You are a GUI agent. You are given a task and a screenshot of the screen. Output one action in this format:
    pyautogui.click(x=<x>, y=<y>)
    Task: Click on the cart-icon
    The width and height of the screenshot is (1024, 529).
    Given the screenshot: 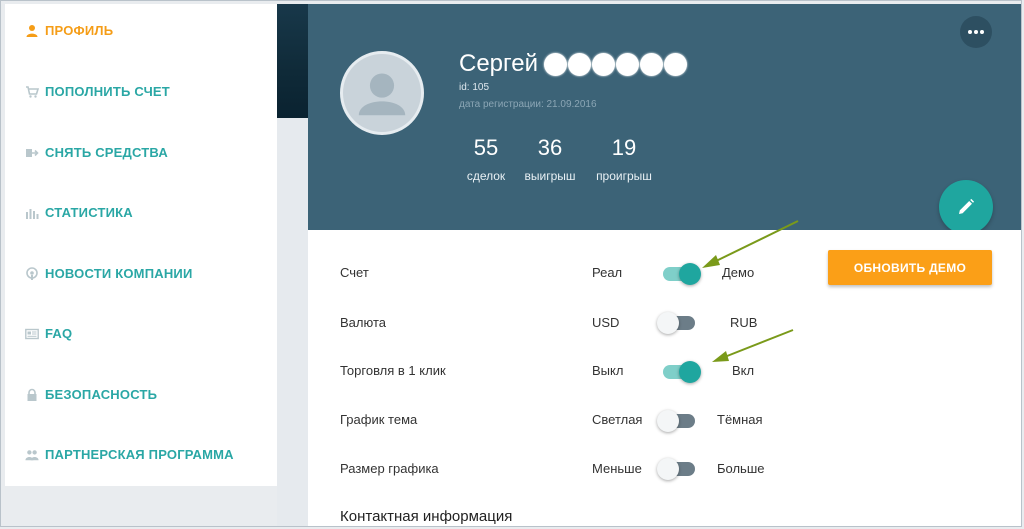 What is the action you would take?
    pyautogui.click(x=32, y=92)
    